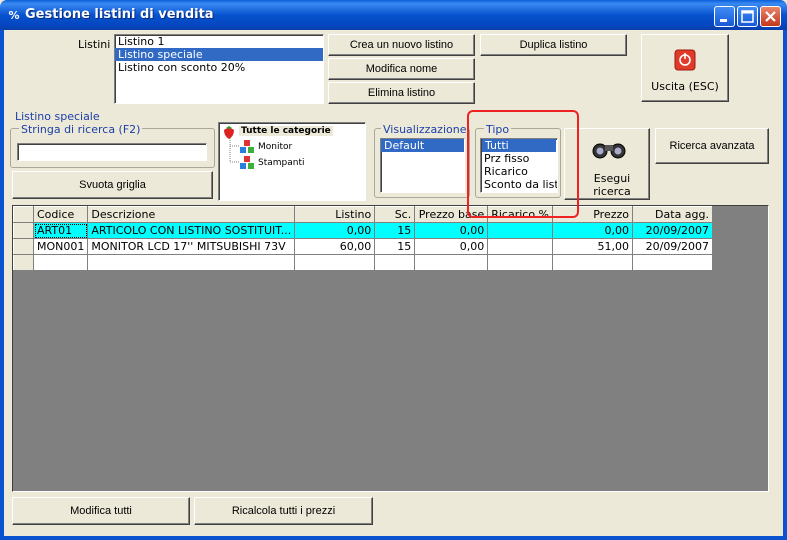  I want to click on category-root: Tutte le categorie, so click(286, 131).